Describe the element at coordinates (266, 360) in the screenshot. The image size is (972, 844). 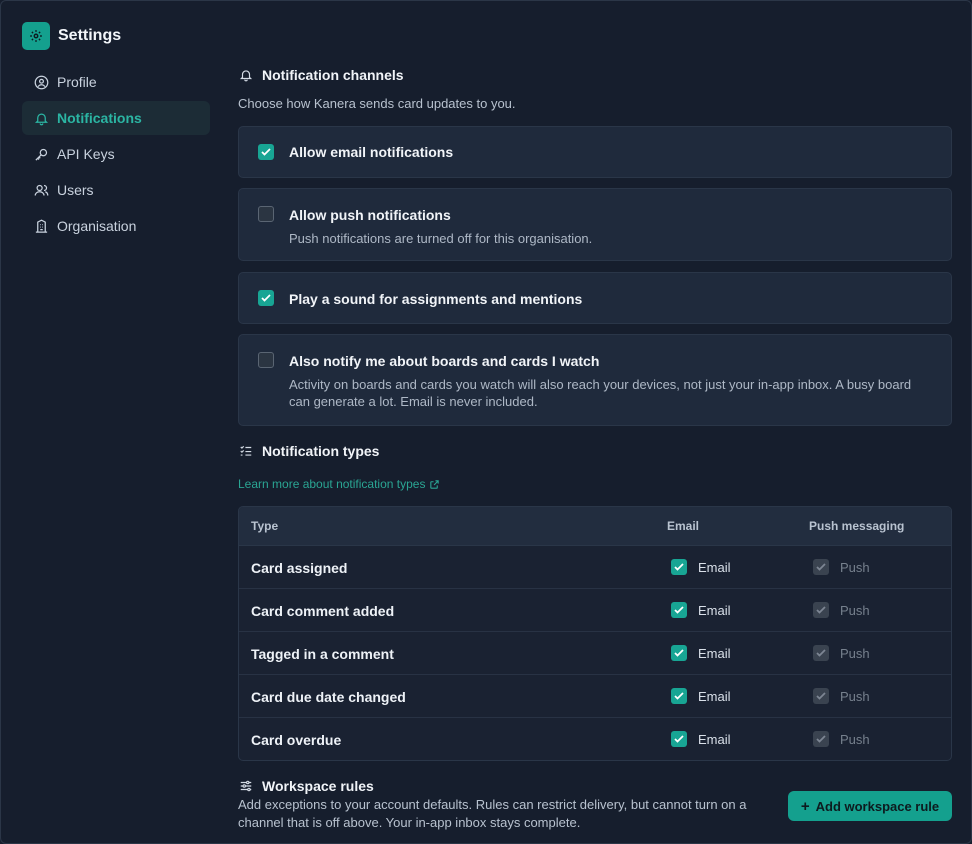
I see `watched-boards-checkbox` at that location.